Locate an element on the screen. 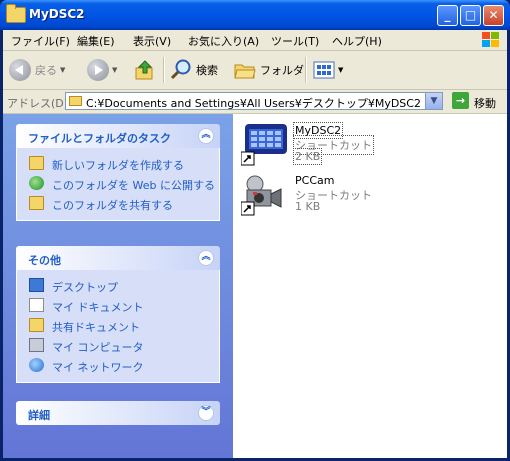 This screenshot has width=510, height=461. place-label: マイ ネットワーク is located at coordinates (98, 367).